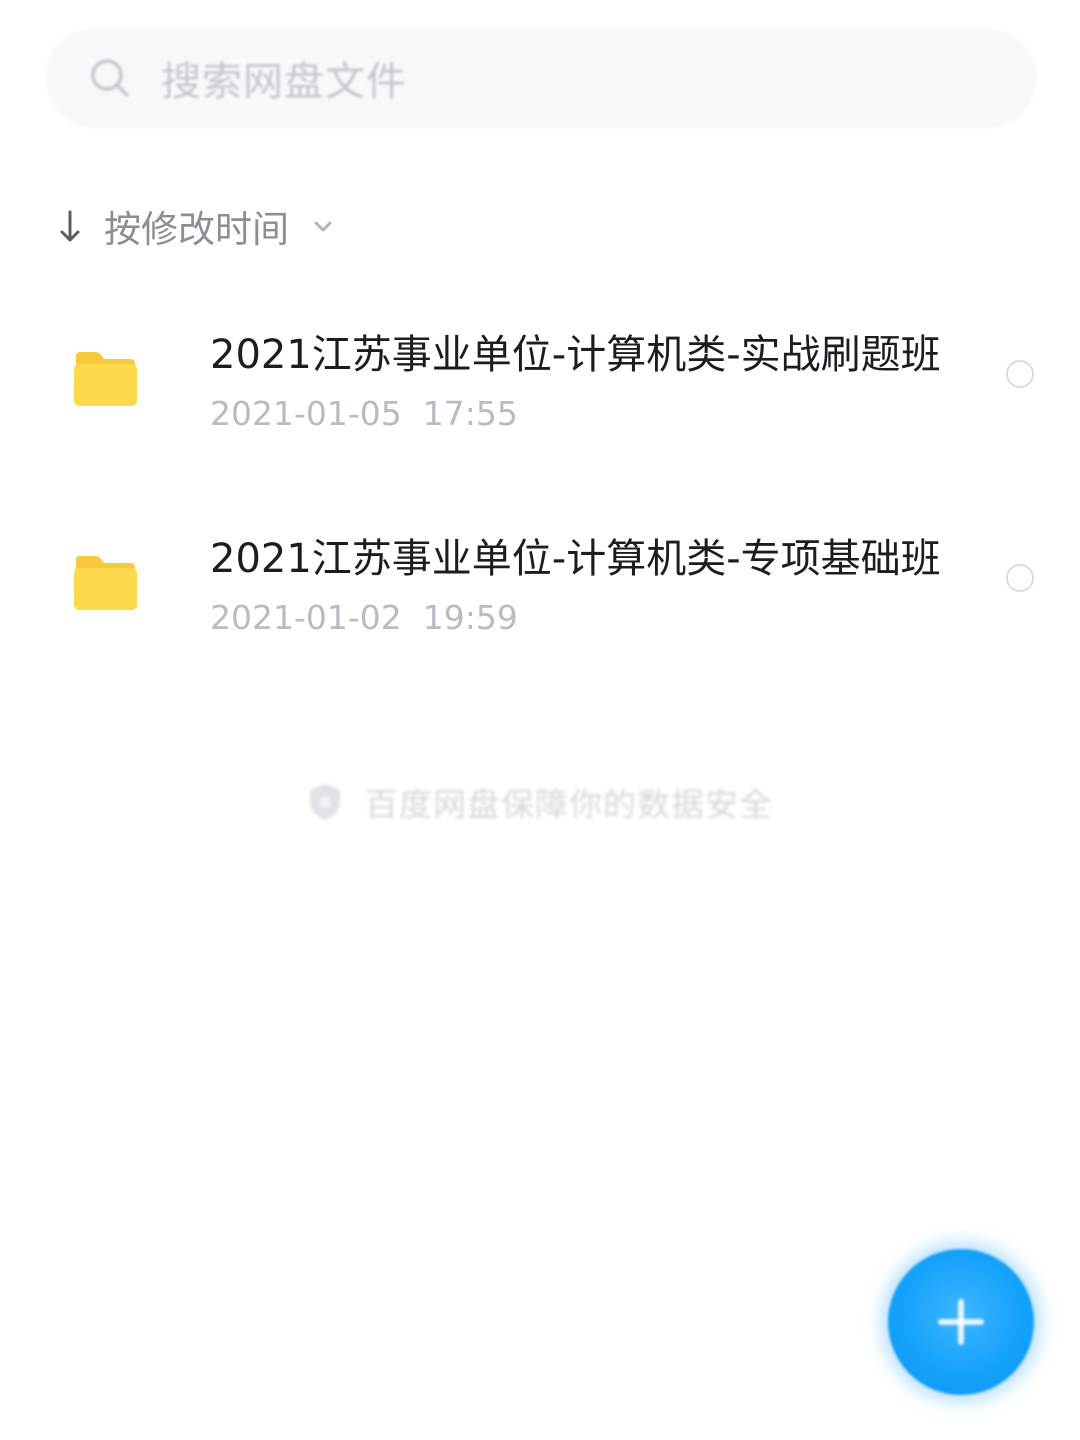 The width and height of the screenshot is (1080, 1440). I want to click on file-modified-time: 2021-01-02 19:59, so click(364, 617).